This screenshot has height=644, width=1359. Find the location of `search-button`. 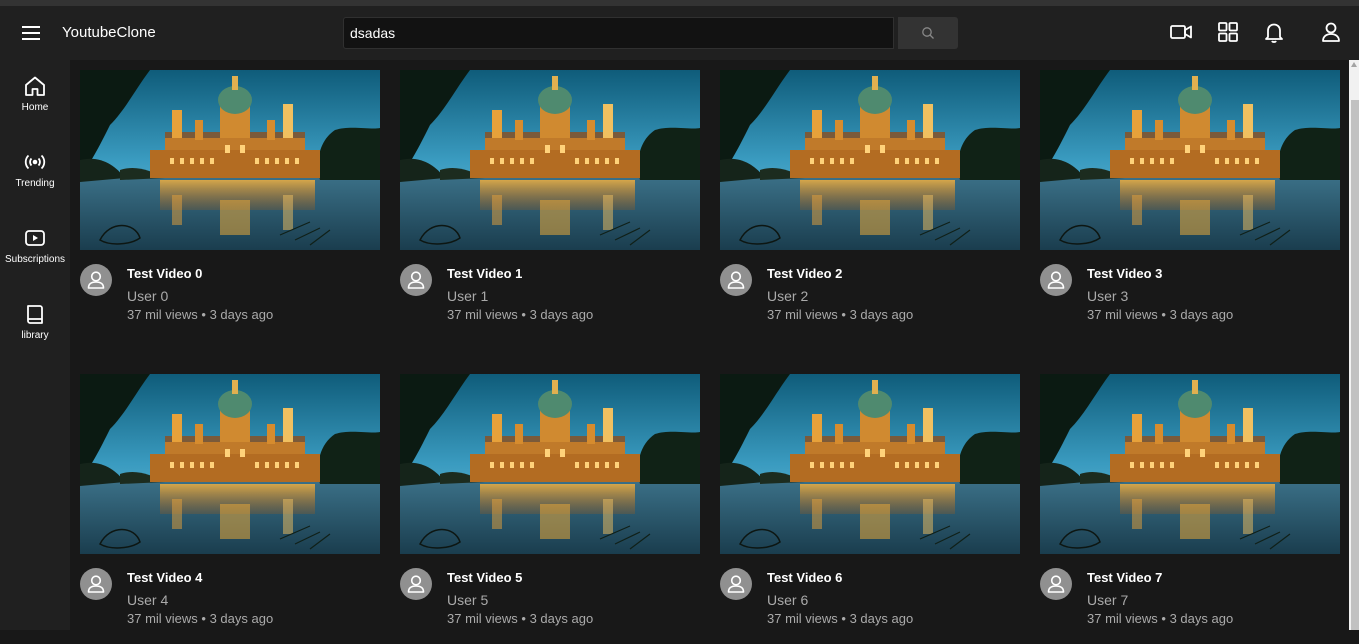

search-button is located at coordinates (928, 33).